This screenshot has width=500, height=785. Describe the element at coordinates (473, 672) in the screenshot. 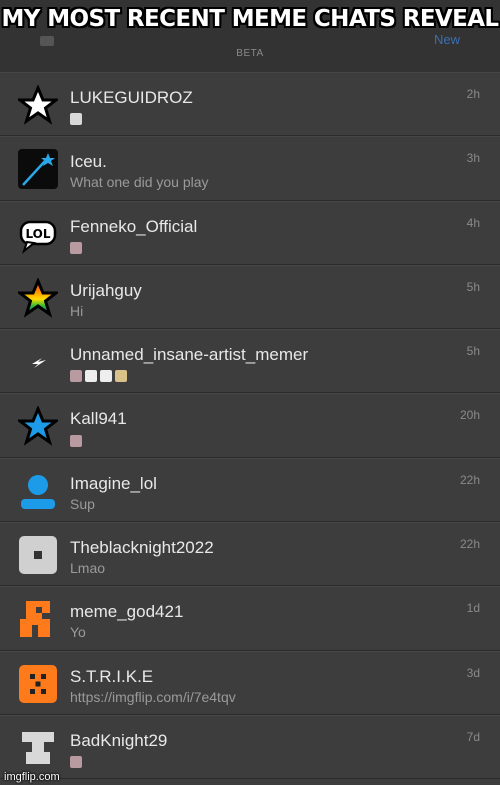

I see `chat-time: 3d` at that location.